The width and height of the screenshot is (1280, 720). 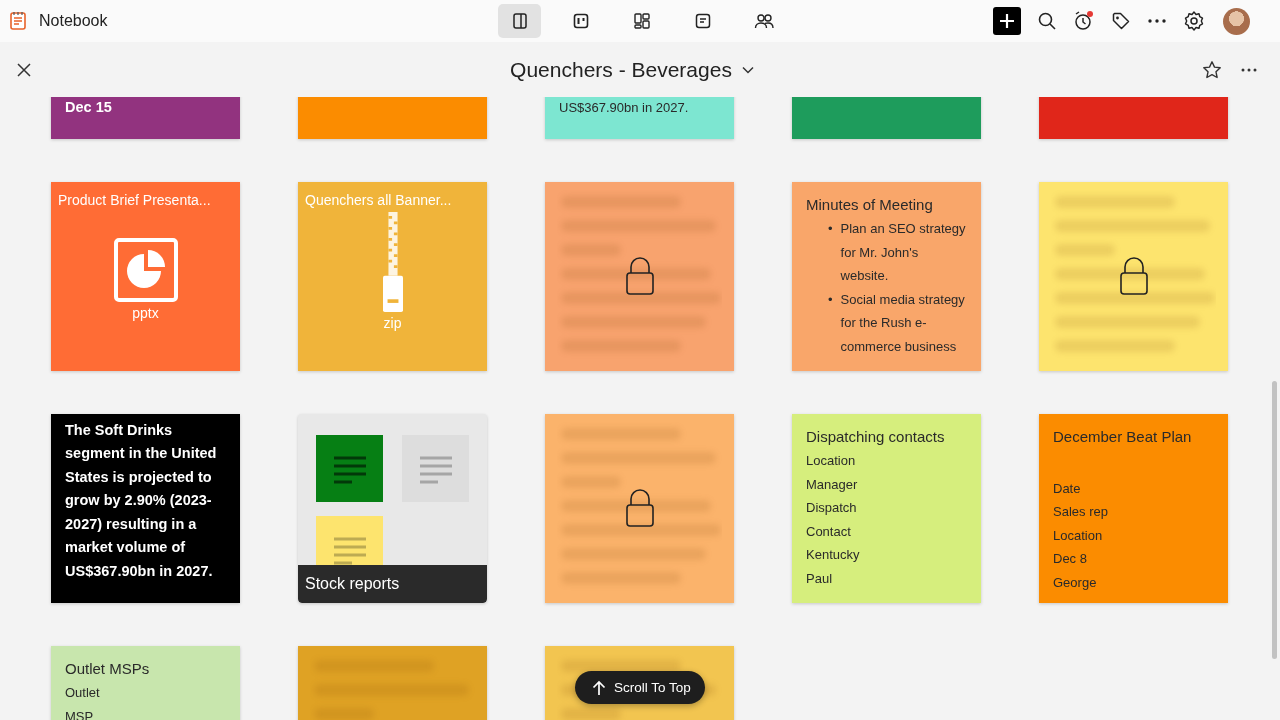 What do you see at coordinates (702, 21) in the screenshot?
I see `note-icon` at bounding box center [702, 21].